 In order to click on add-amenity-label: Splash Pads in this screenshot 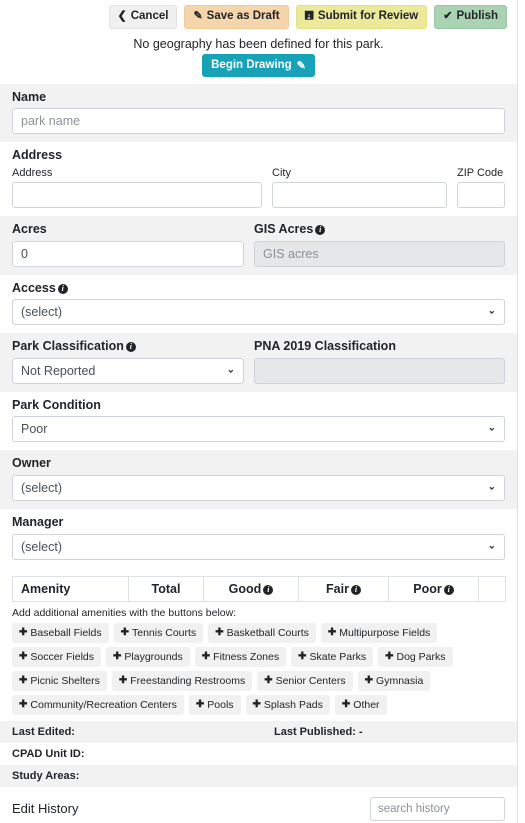, I will do `click(293, 704)`.